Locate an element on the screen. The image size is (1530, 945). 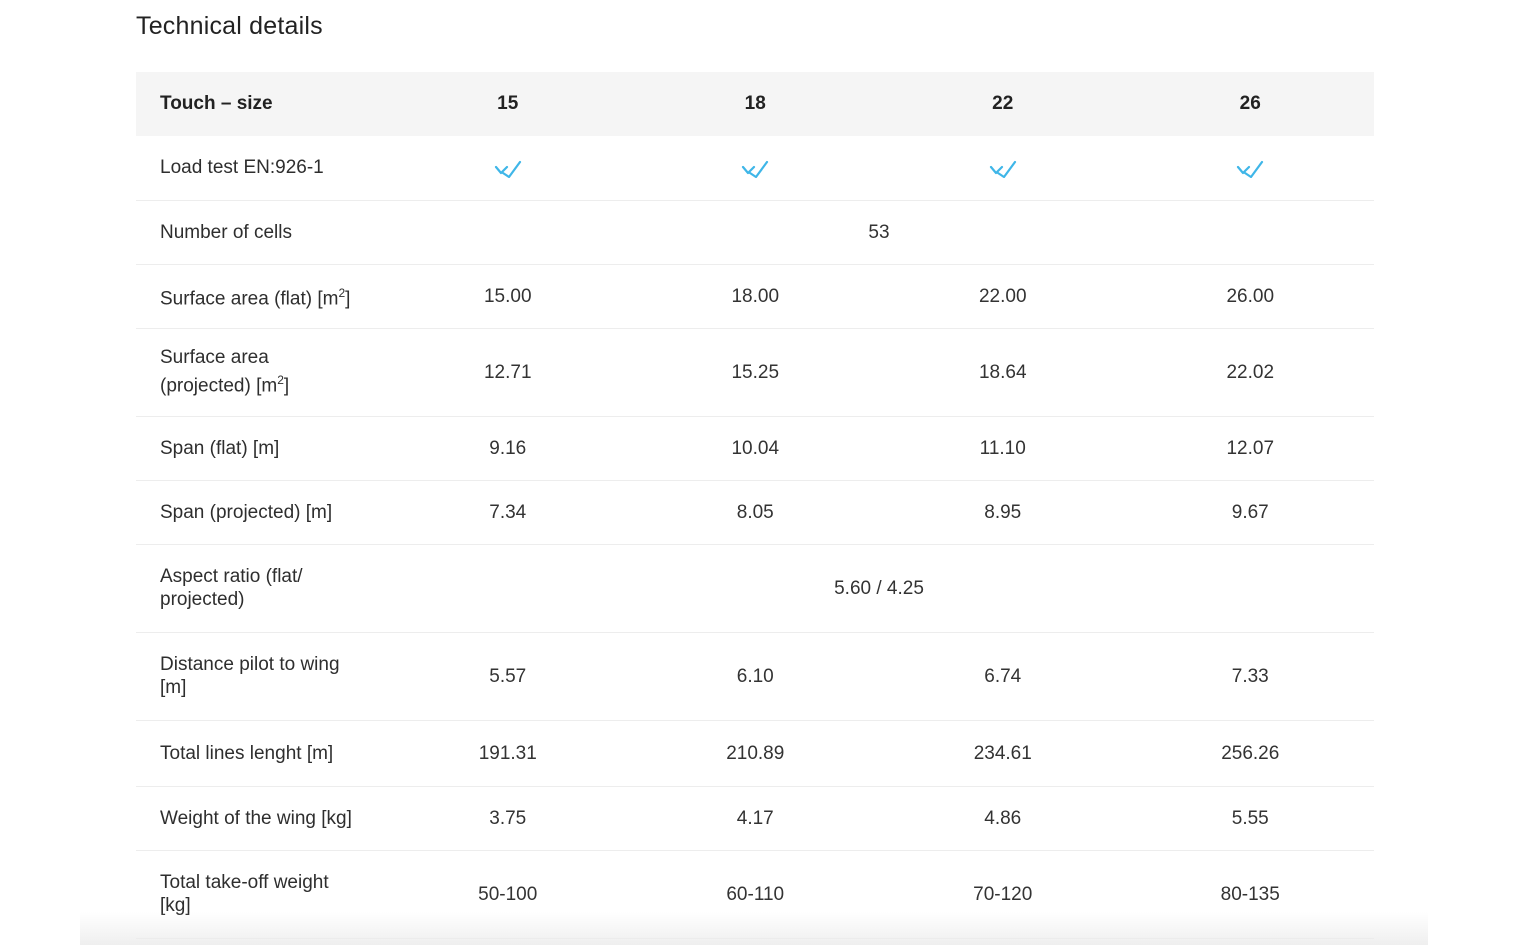
table-row-number-of-cells: Number of cells 53 is located at coordinates (755, 232).